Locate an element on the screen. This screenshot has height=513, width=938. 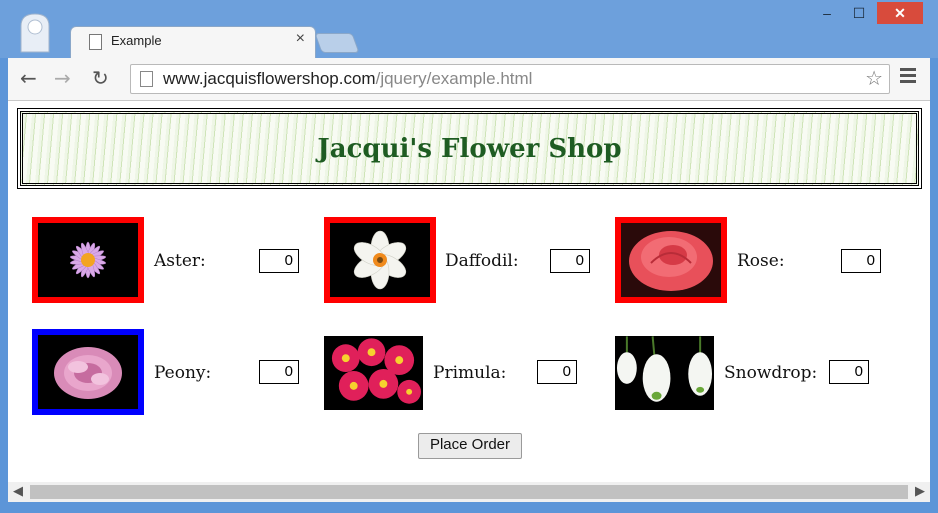
scrollbar-thumb is located at coordinates (469, 492).